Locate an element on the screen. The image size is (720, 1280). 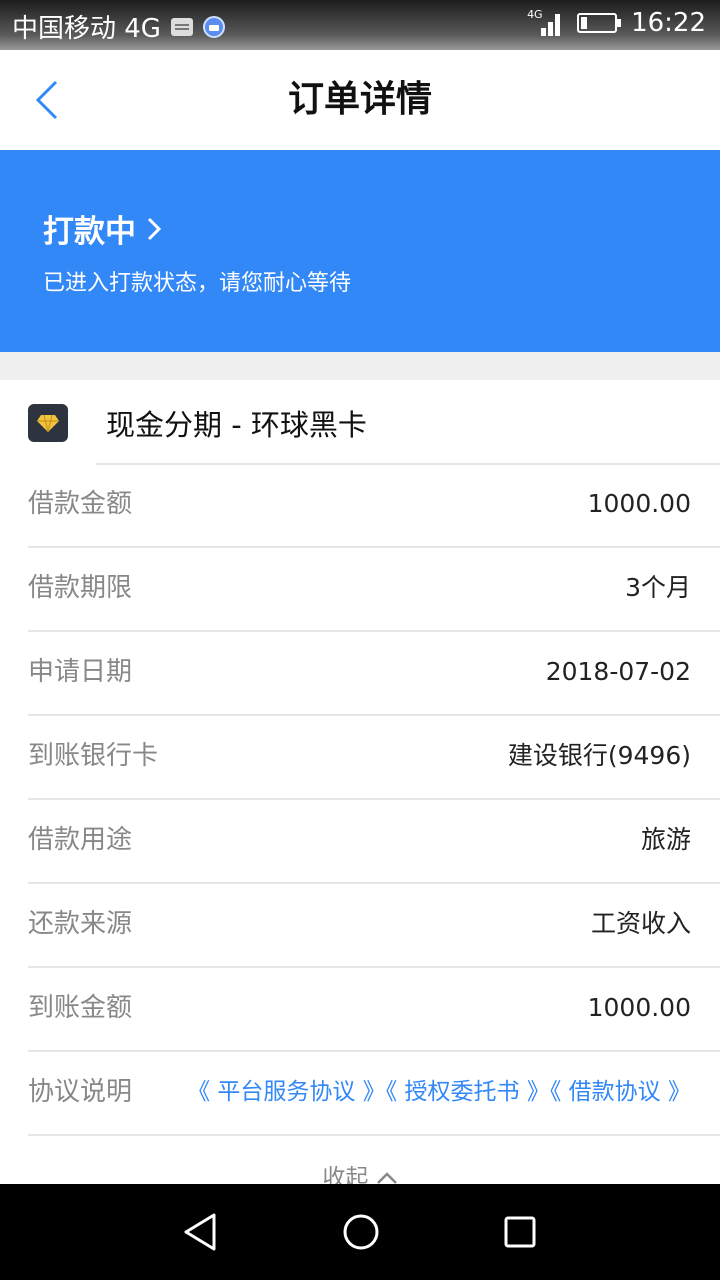
detail-value: 2018-07-02 is located at coordinates (618, 671).